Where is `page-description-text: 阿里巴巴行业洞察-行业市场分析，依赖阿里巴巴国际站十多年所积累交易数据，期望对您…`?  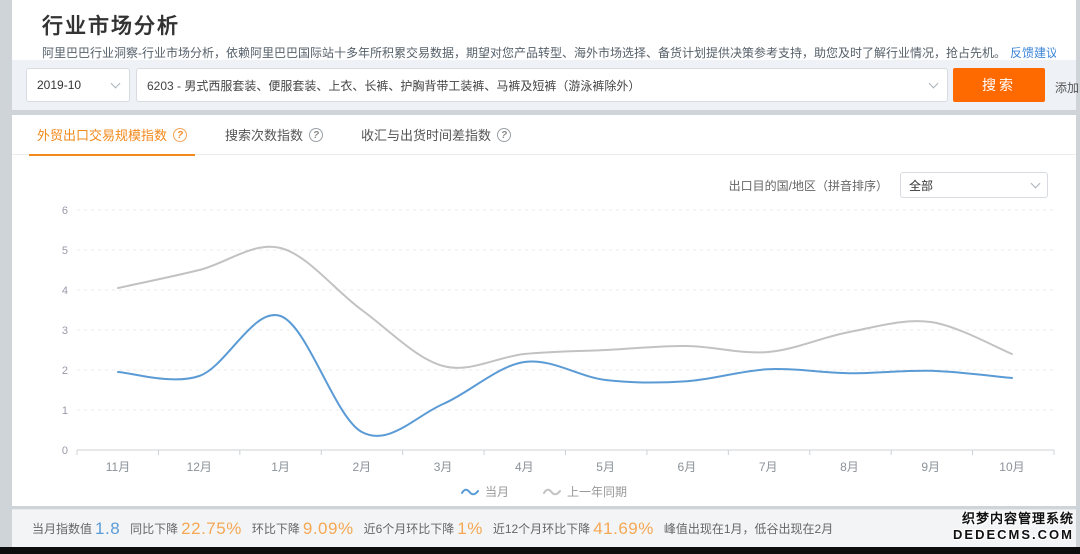 page-description-text: 阿里巴巴行业洞察-行业市场分析，依赖阿里巴巴国际站十多年所积累交易数据，期望对您… is located at coordinates (524, 53).